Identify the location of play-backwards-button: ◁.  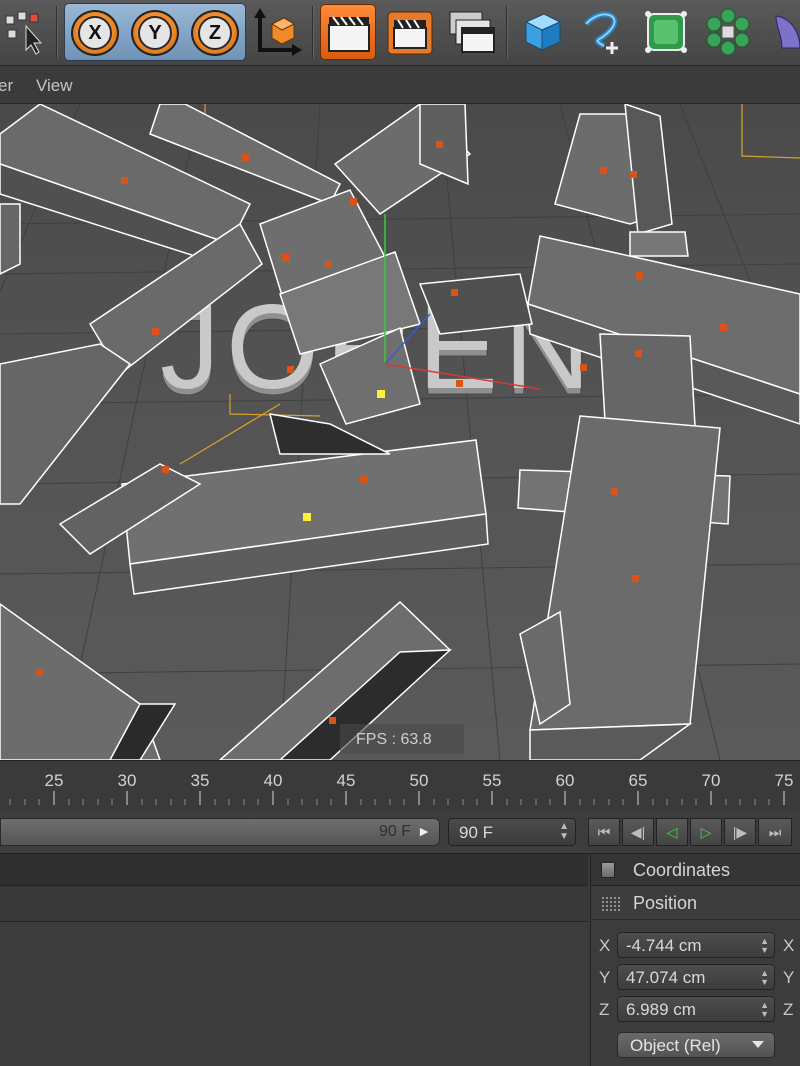
(672, 832).